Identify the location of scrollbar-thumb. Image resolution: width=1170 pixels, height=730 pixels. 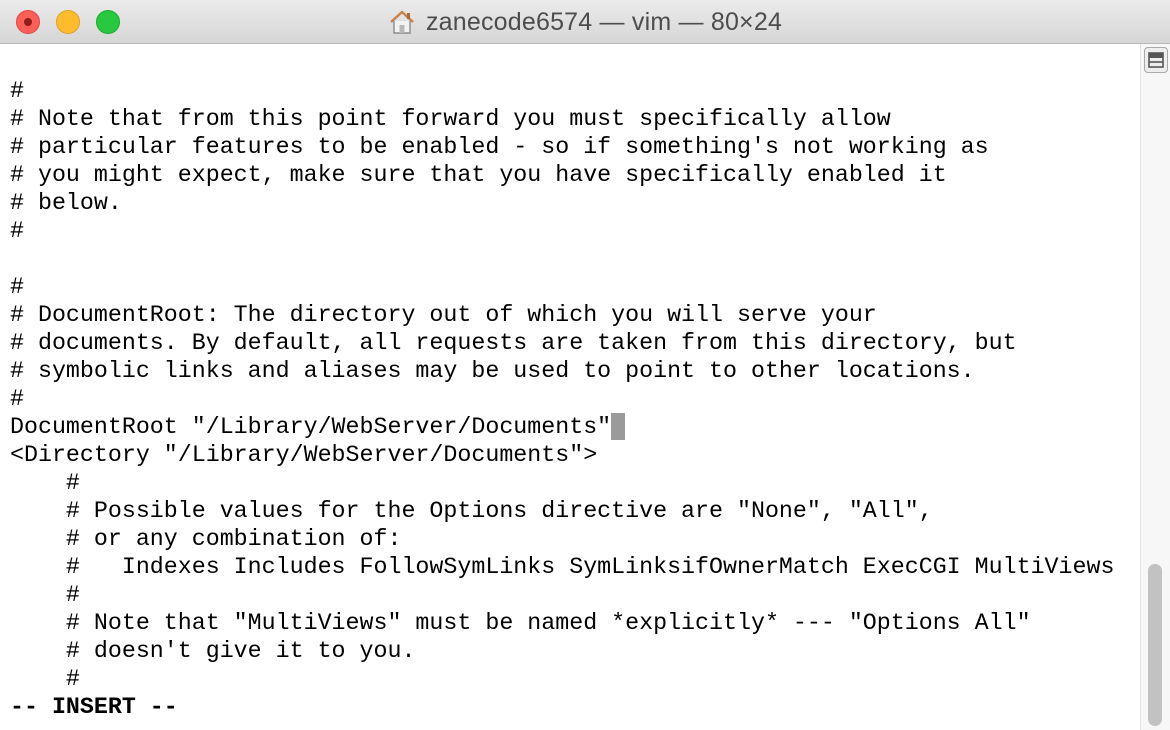
(1155, 645).